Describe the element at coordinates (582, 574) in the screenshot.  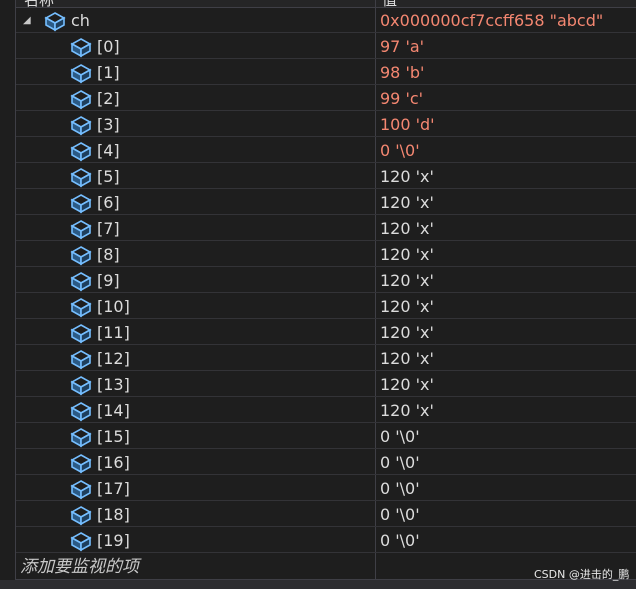
I see `watermark-text: CSDN @进击的_鹏` at that location.